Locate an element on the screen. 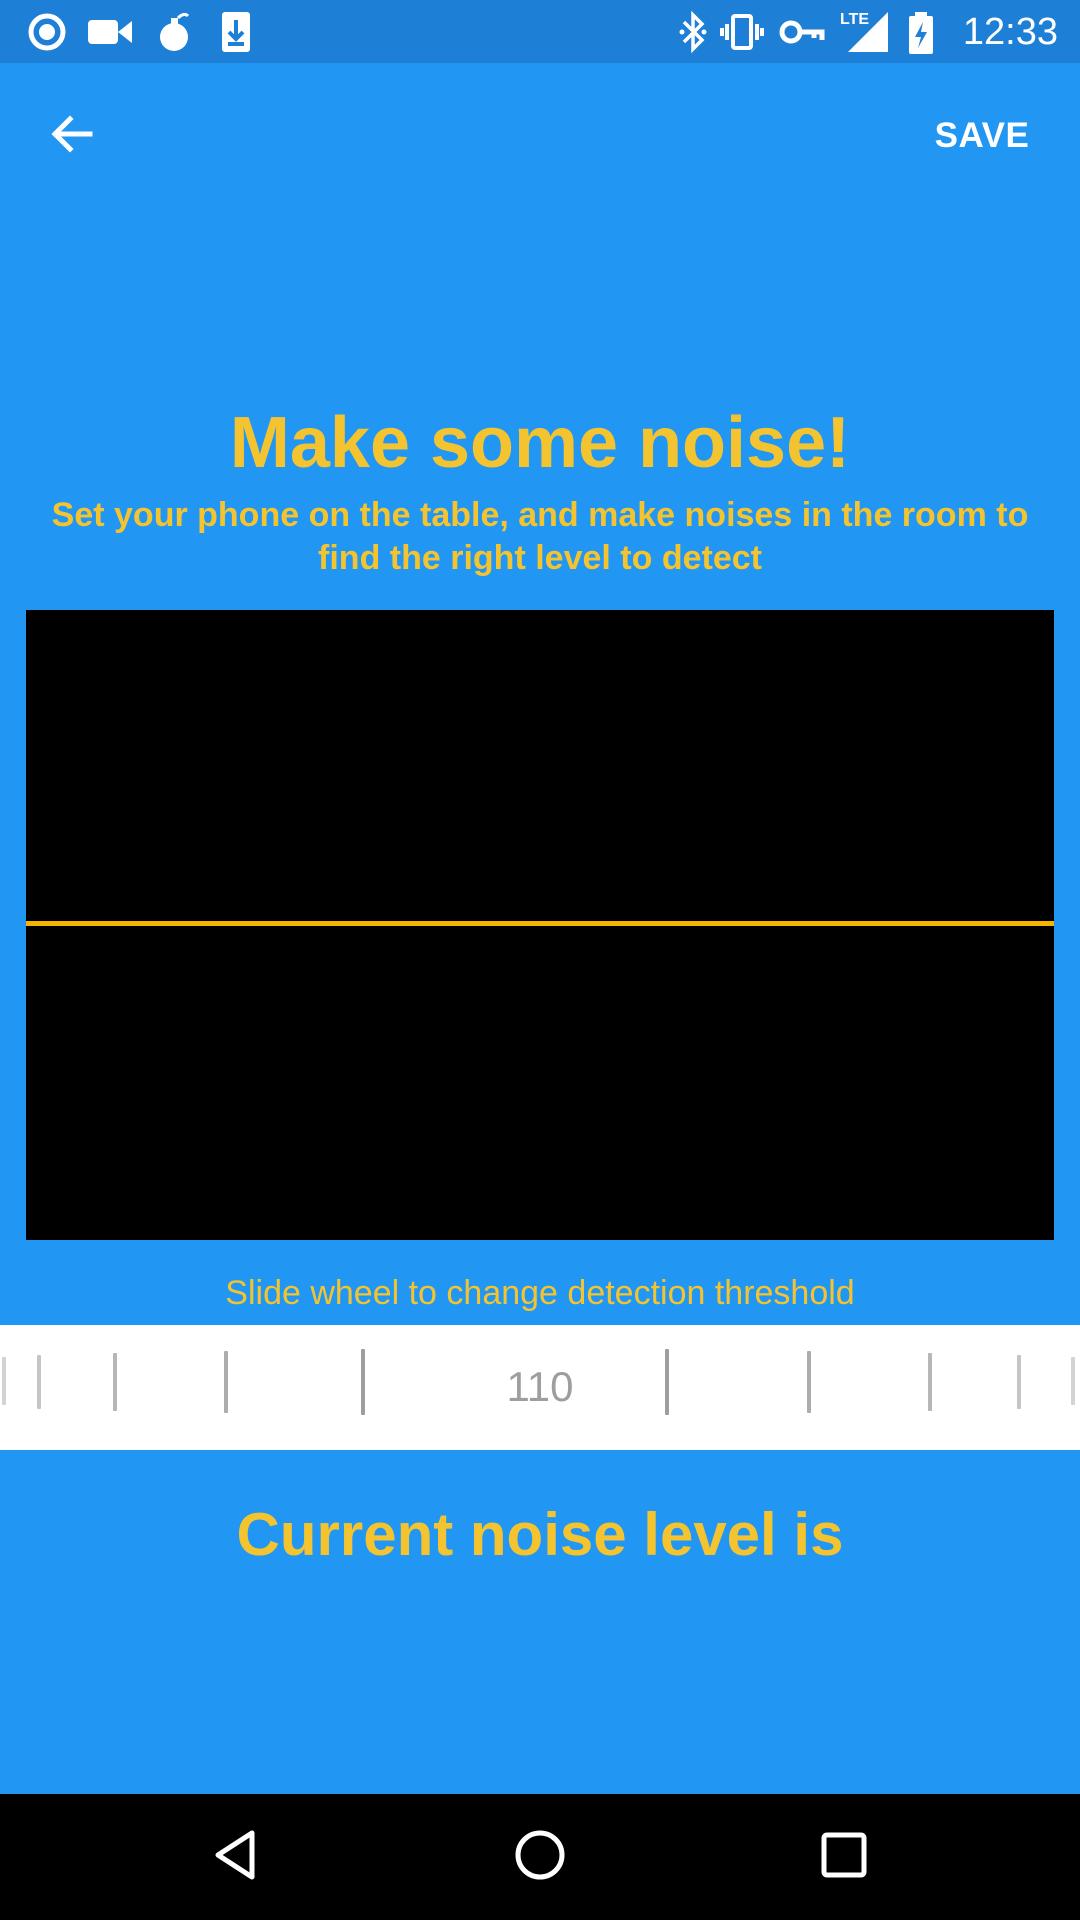  nav-home-button is located at coordinates (540, 1857).